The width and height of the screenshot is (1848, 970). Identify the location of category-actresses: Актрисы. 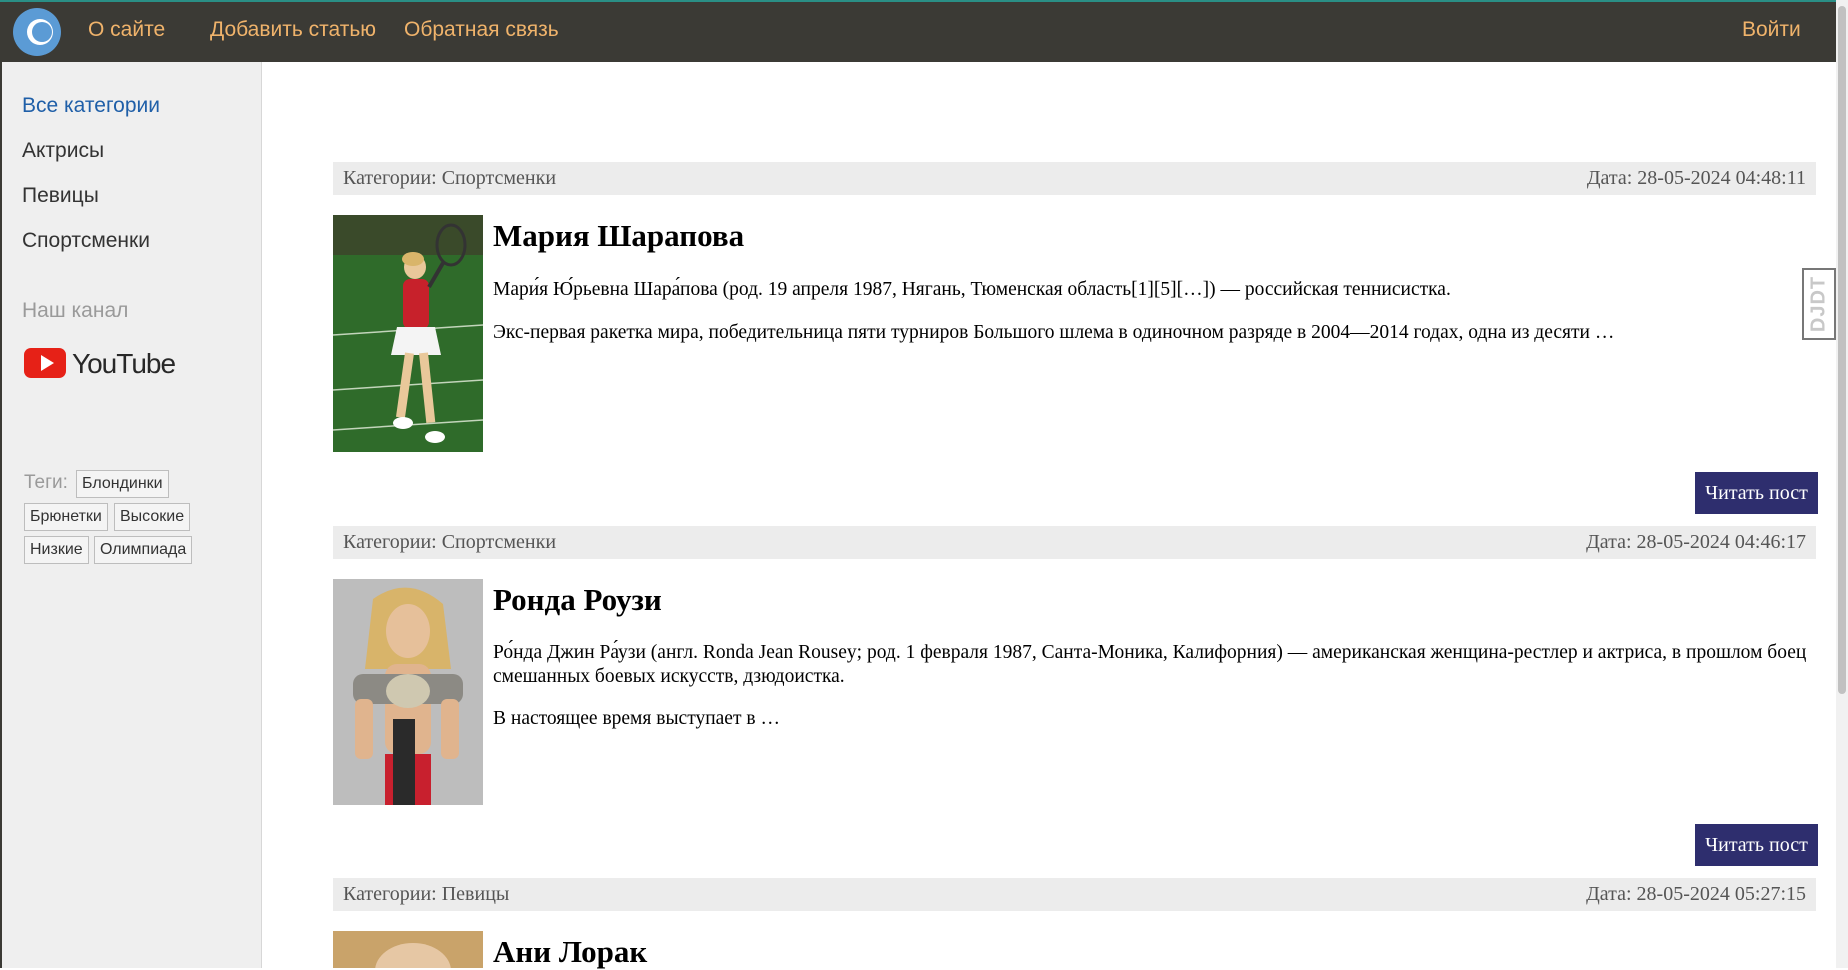
(63, 151).